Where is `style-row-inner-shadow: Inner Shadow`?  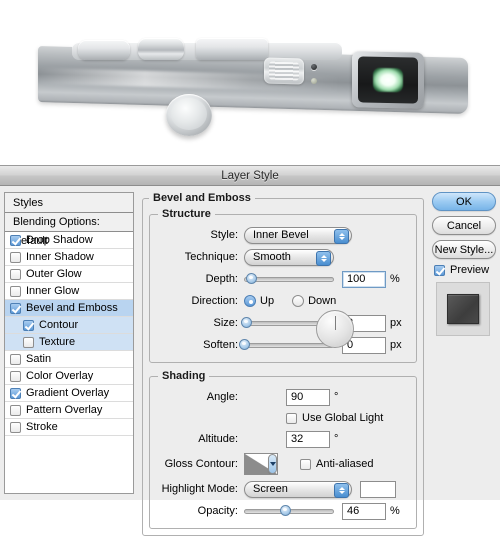
style-row-inner-shadow: Inner Shadow is located at coordinates (69, 257).